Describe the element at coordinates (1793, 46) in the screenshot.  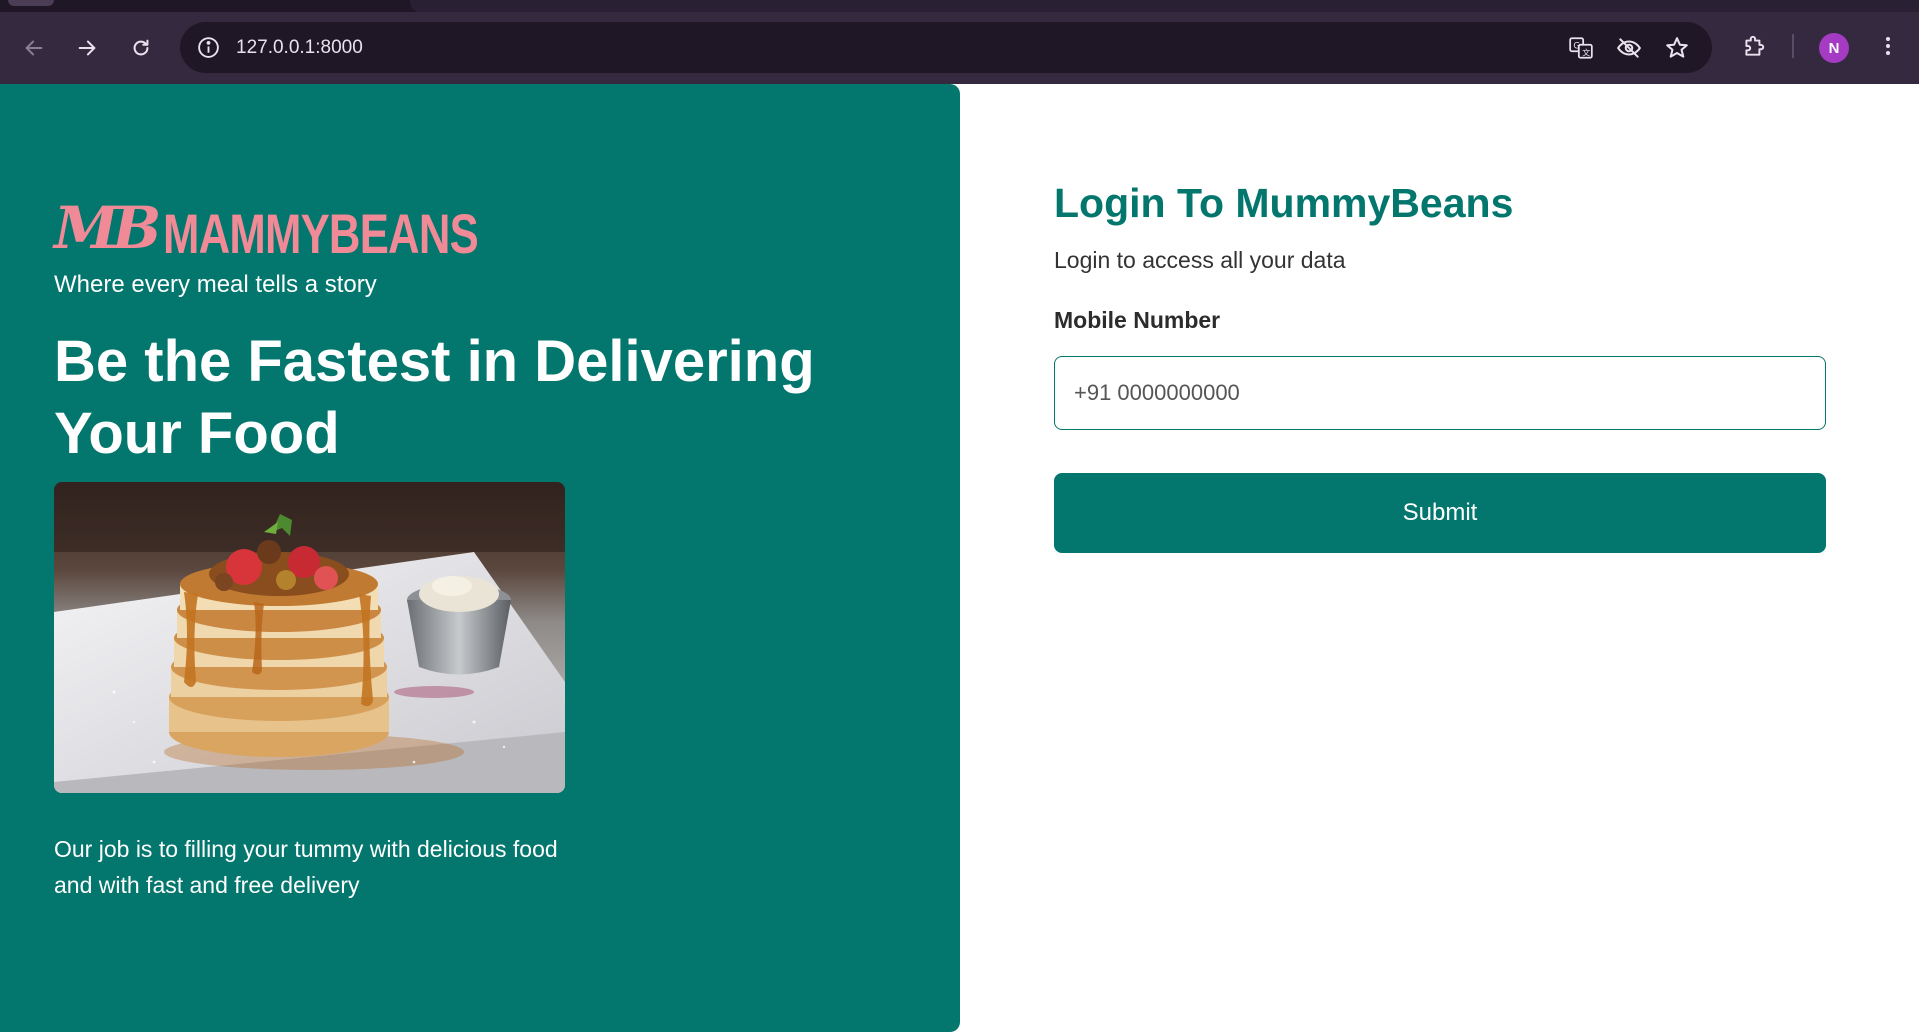
I see `toolbar-divider` at that location.